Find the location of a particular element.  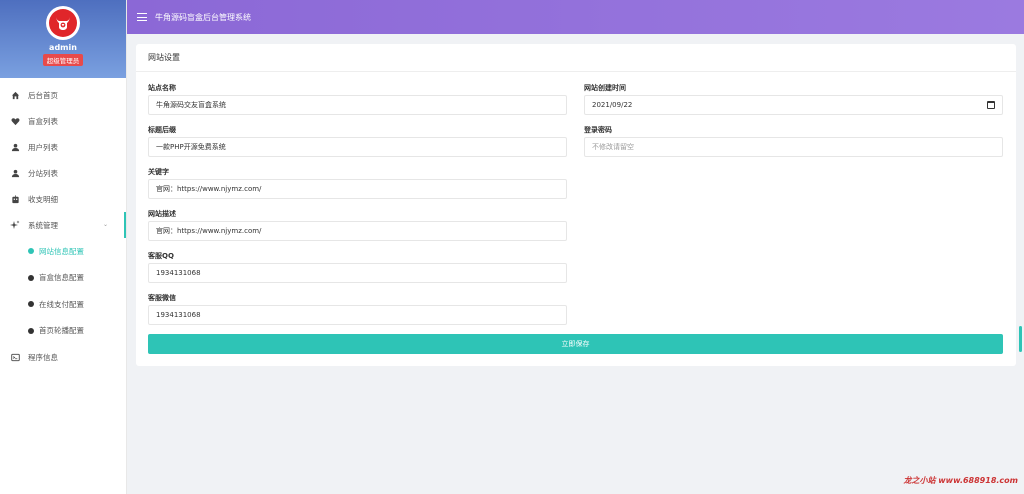

sidebar-item-label: 收支明细 is located at coordinates (43, 199).